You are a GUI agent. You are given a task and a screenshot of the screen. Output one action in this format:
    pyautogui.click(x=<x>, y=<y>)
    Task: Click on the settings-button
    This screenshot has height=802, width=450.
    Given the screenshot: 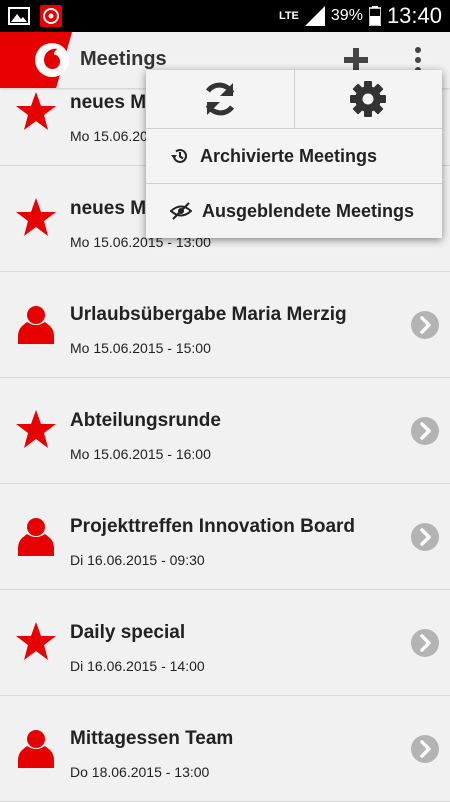 What is the action you would take?
    pyautogui.click(x=368, y=99)
    